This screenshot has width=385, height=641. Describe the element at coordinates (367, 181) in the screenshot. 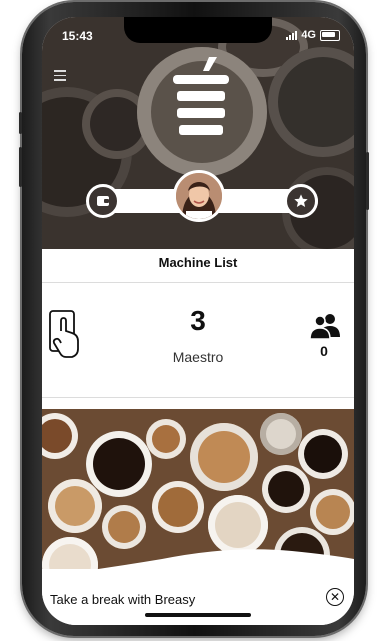

I see `power-button` at that location.